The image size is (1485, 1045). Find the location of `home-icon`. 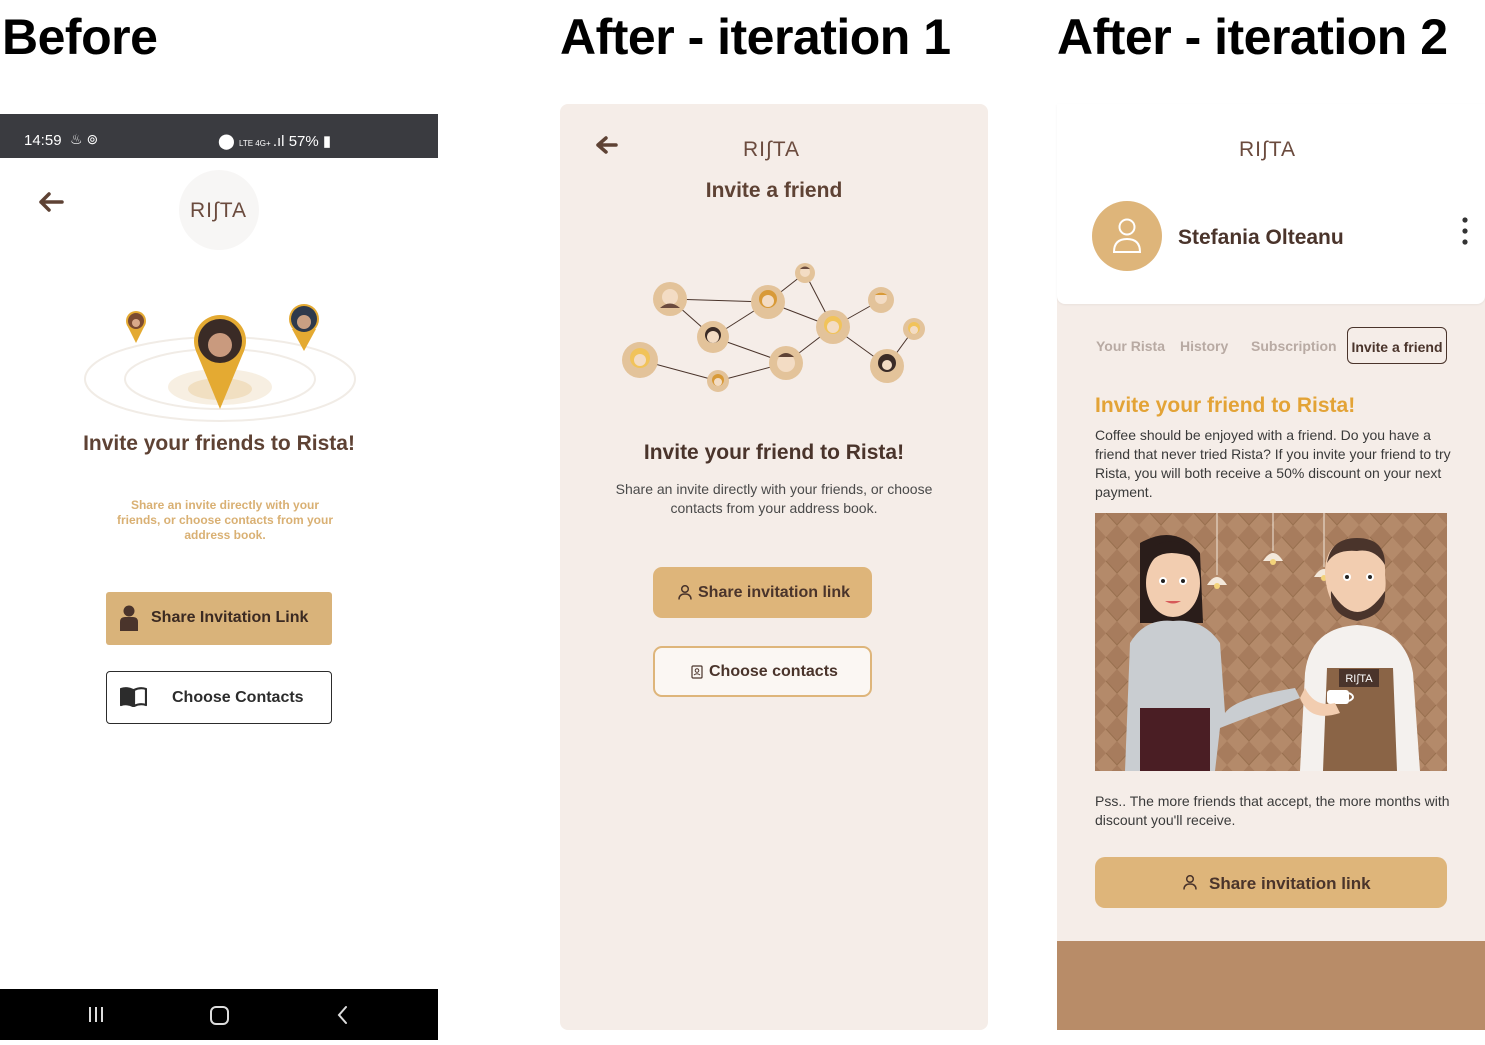

home-icon is located at coordinates (219, 1015).